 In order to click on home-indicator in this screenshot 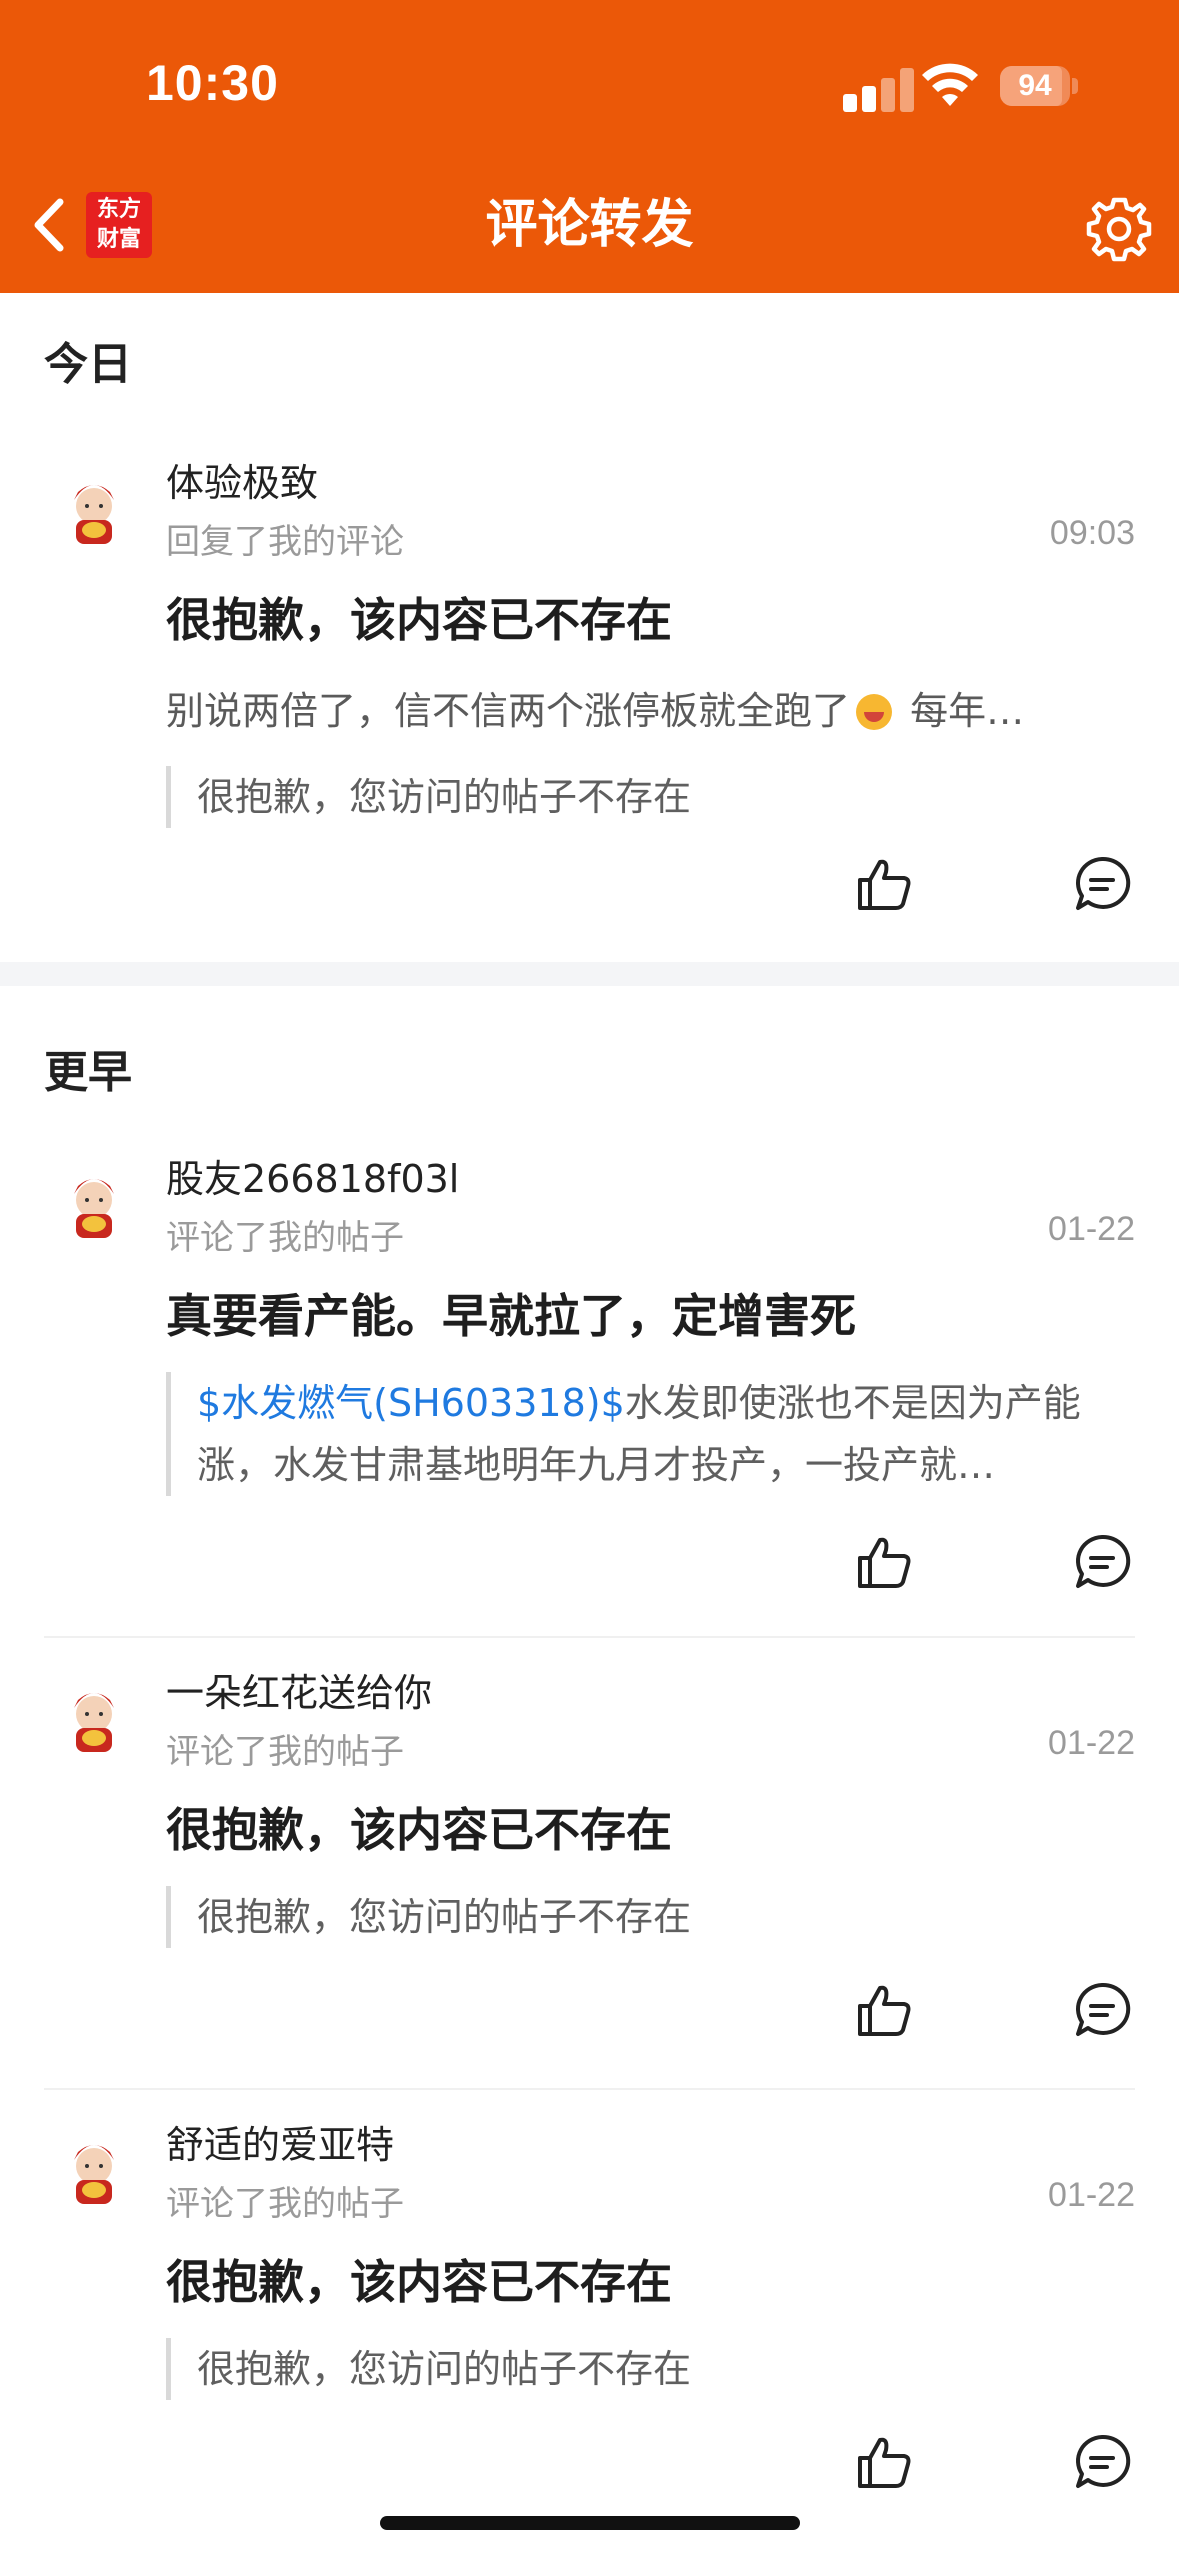, I will do `click(590, 2523)`.